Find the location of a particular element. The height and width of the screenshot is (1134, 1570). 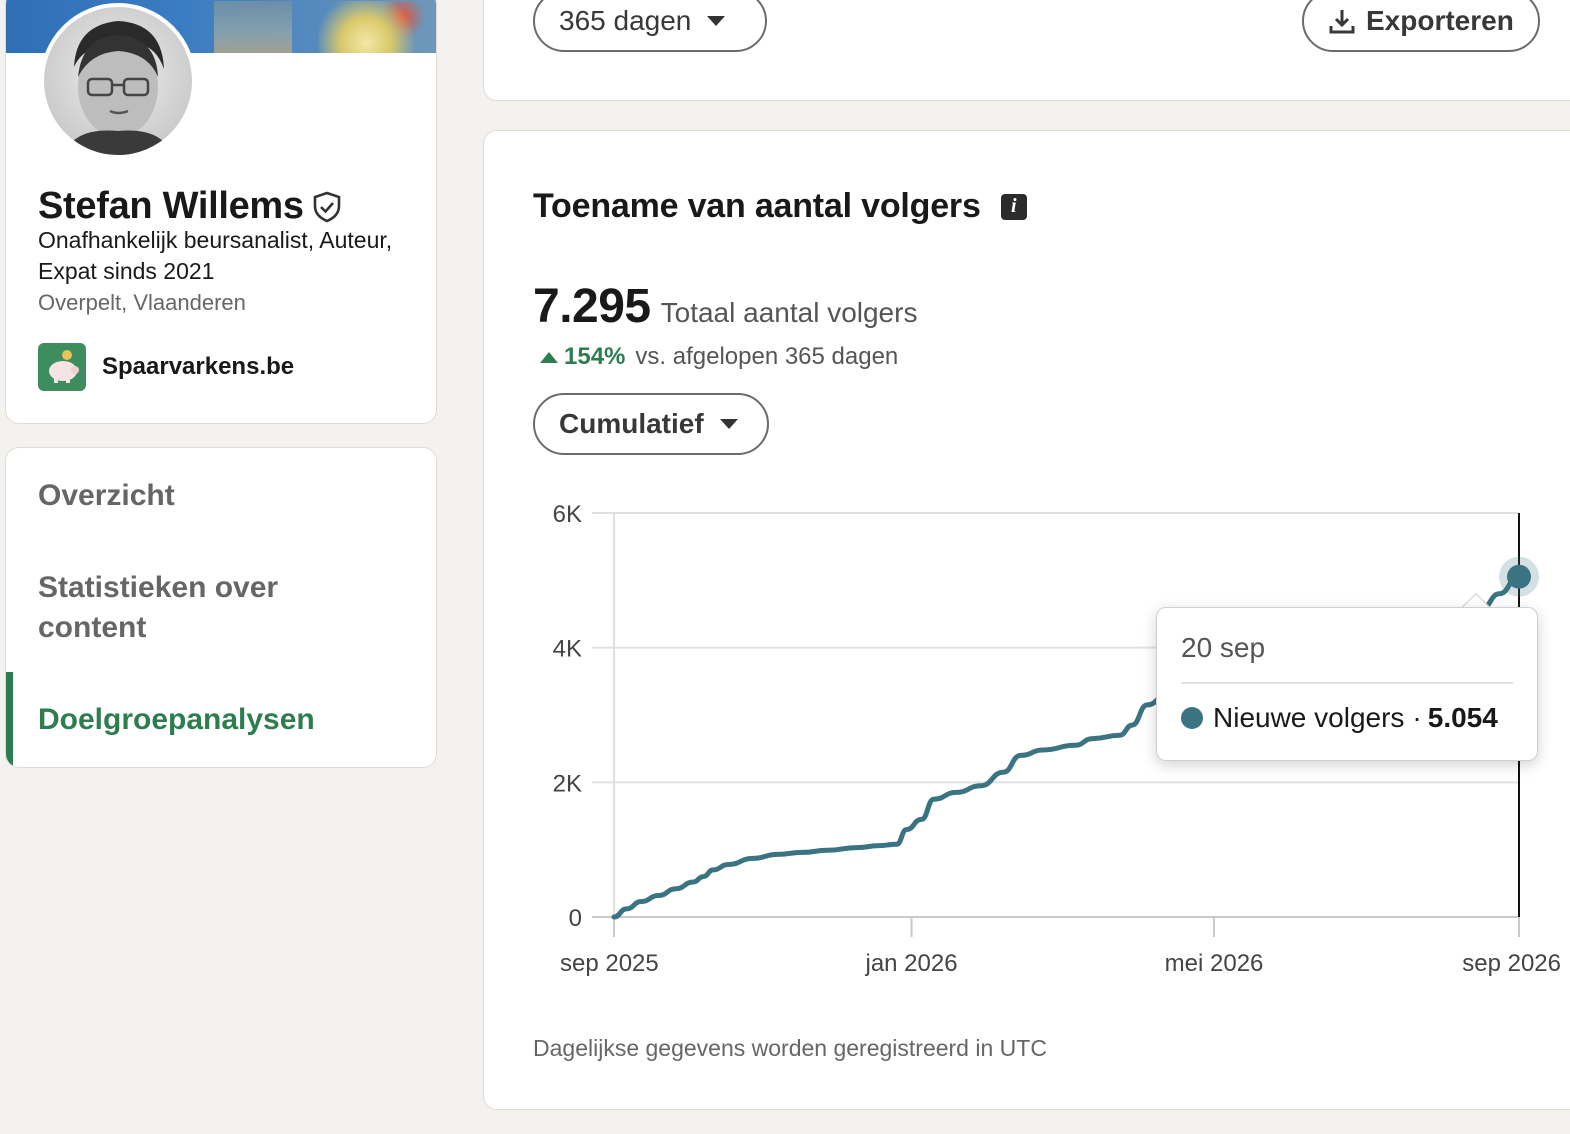

avatar is located at coordinates (118, 81).